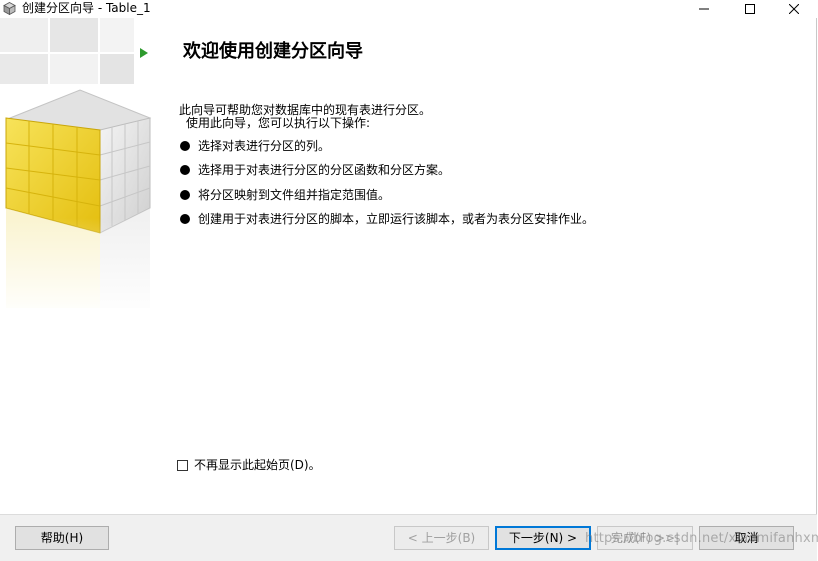 The height and width of the screenshot is (561, 818). I want to click on wizard-cube-graphic, so click(80, 168).